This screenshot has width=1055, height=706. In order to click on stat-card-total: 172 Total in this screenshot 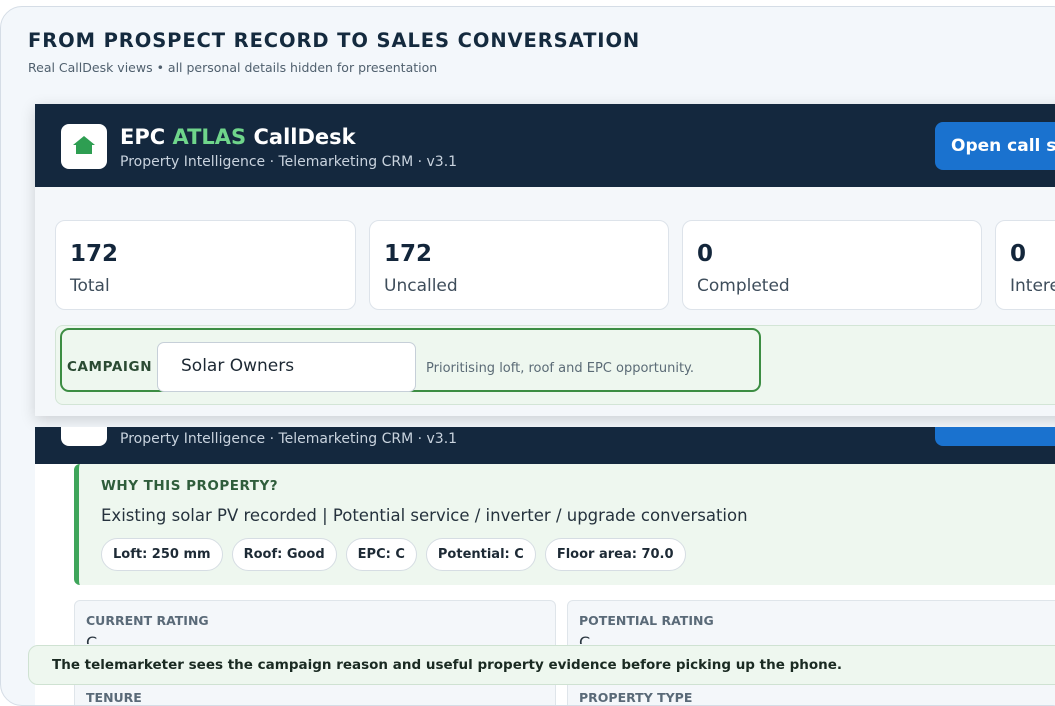, I will do `click(205, 265)`.